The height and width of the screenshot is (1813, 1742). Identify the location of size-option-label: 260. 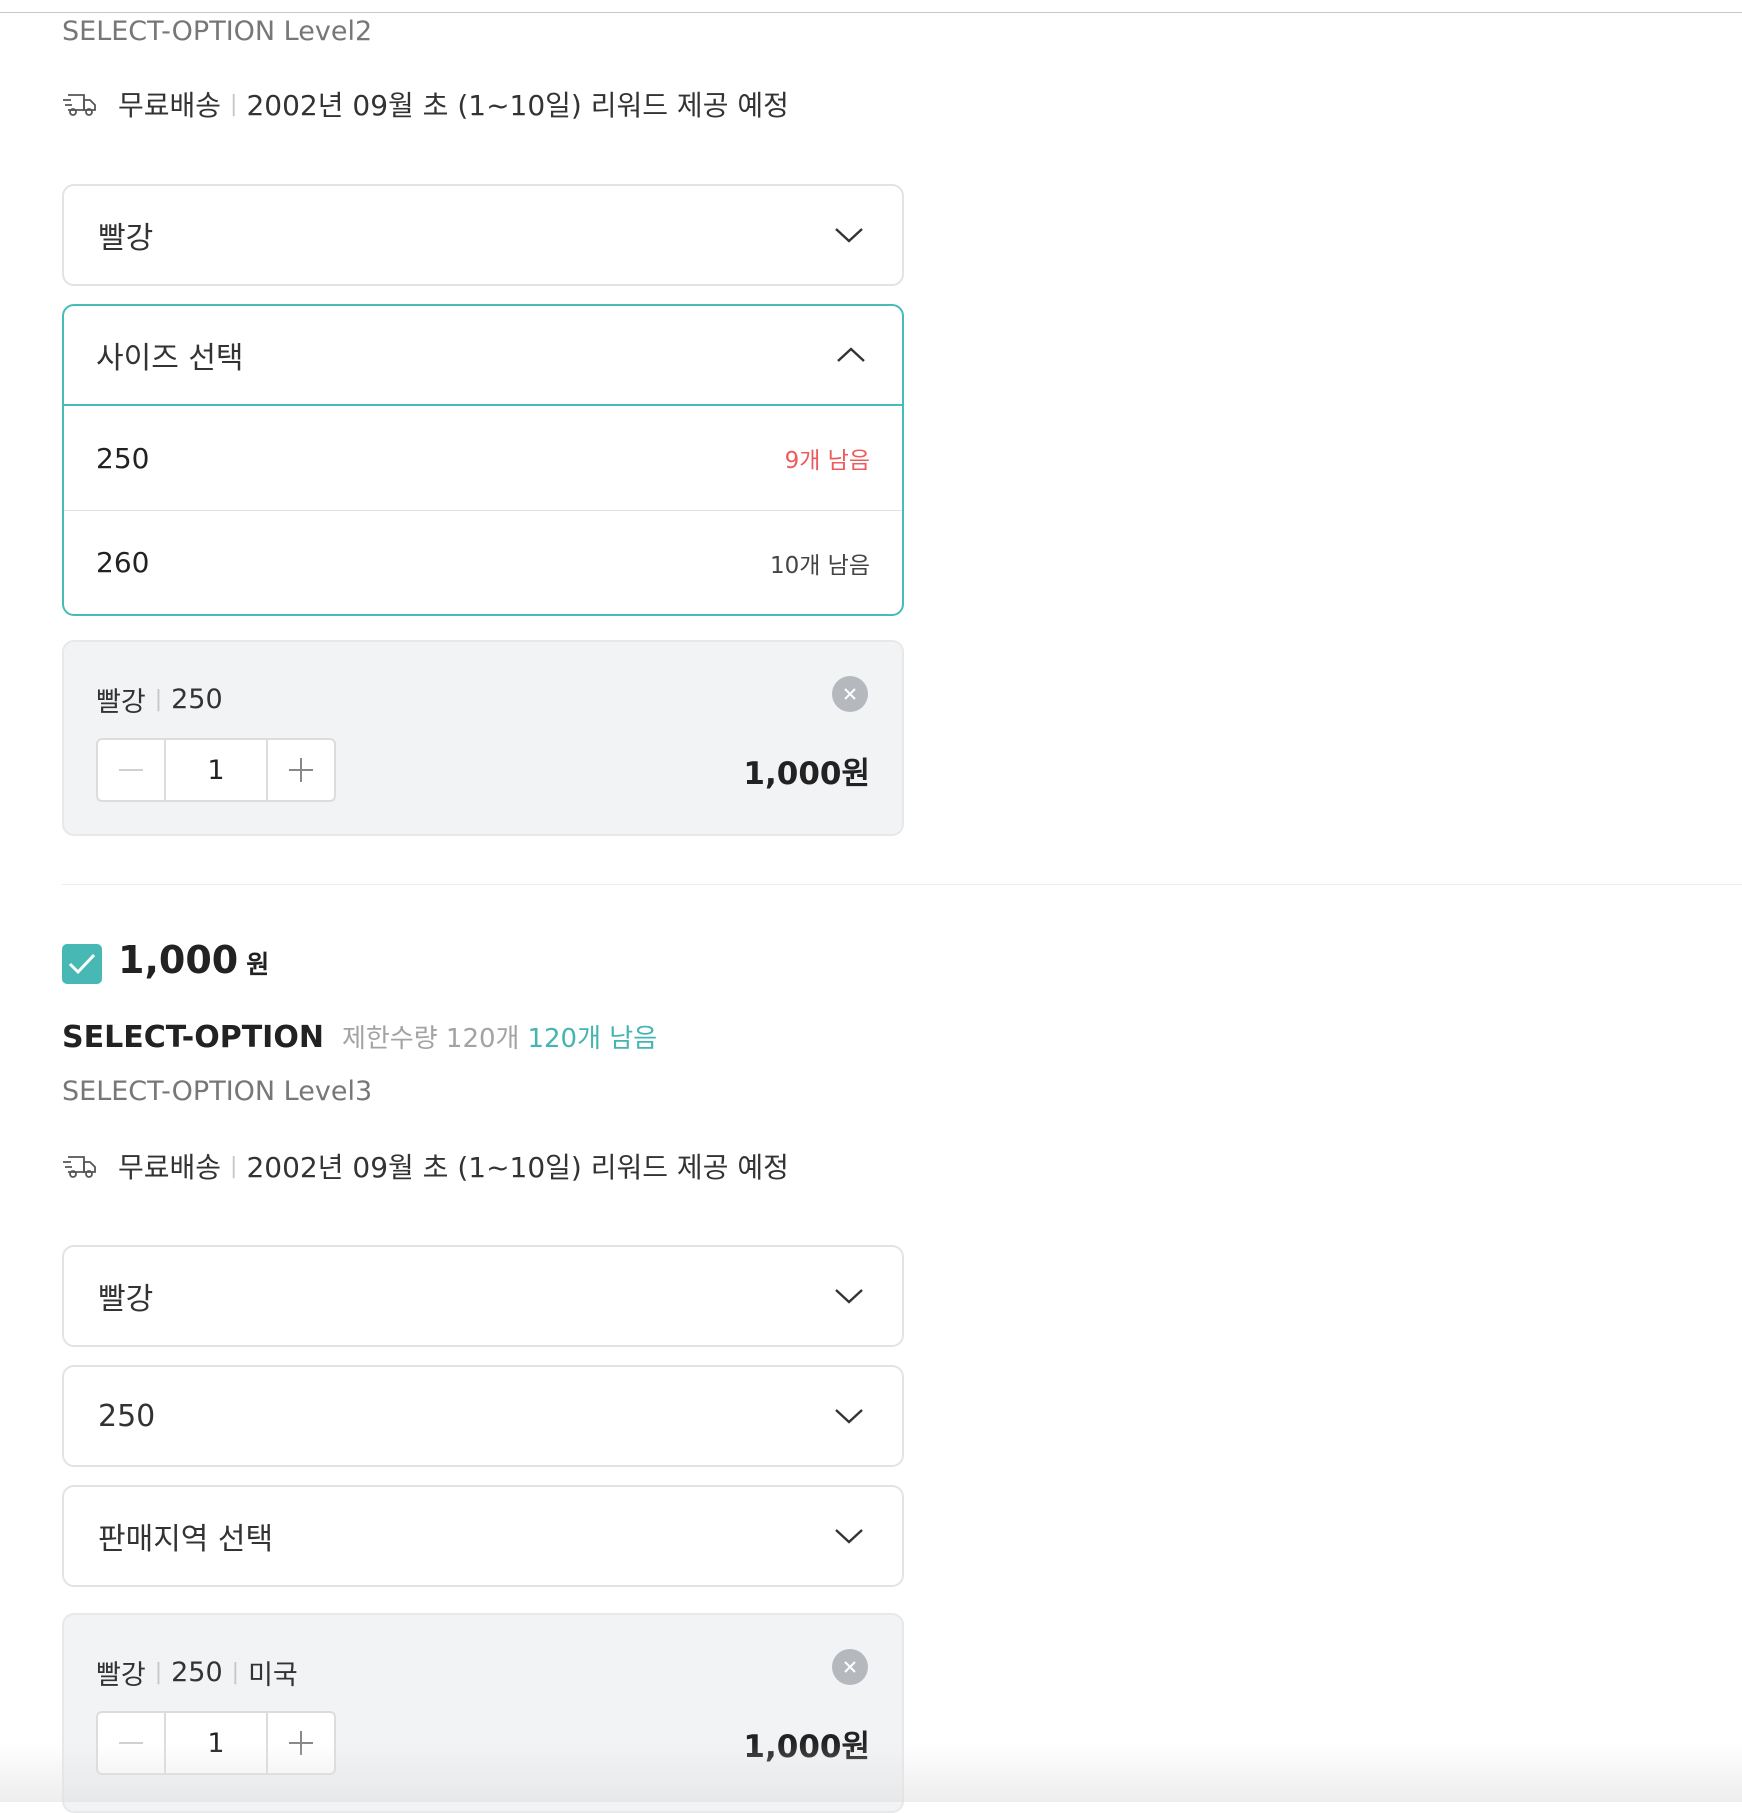
(123, 562).